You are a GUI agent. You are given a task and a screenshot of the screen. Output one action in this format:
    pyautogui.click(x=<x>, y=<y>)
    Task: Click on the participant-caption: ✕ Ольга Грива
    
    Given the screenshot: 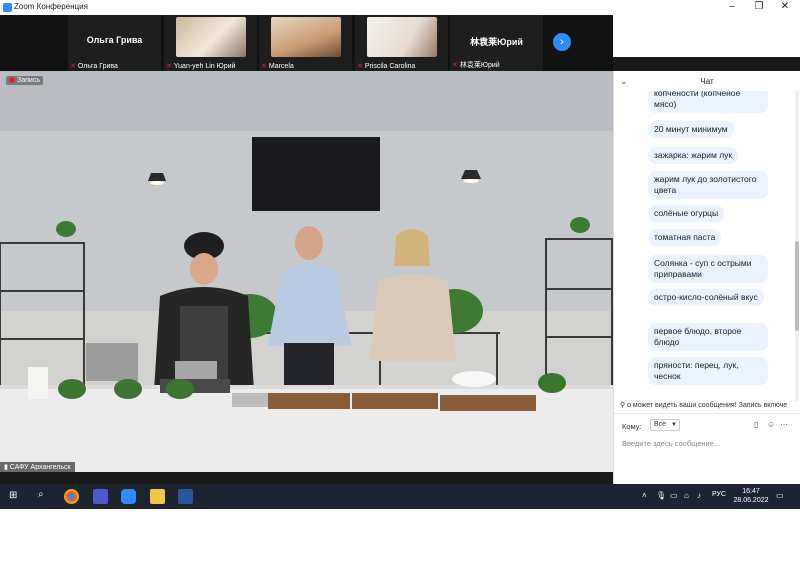 What is the action you would take?
    pyautogui.click(x=94, y=66)
    